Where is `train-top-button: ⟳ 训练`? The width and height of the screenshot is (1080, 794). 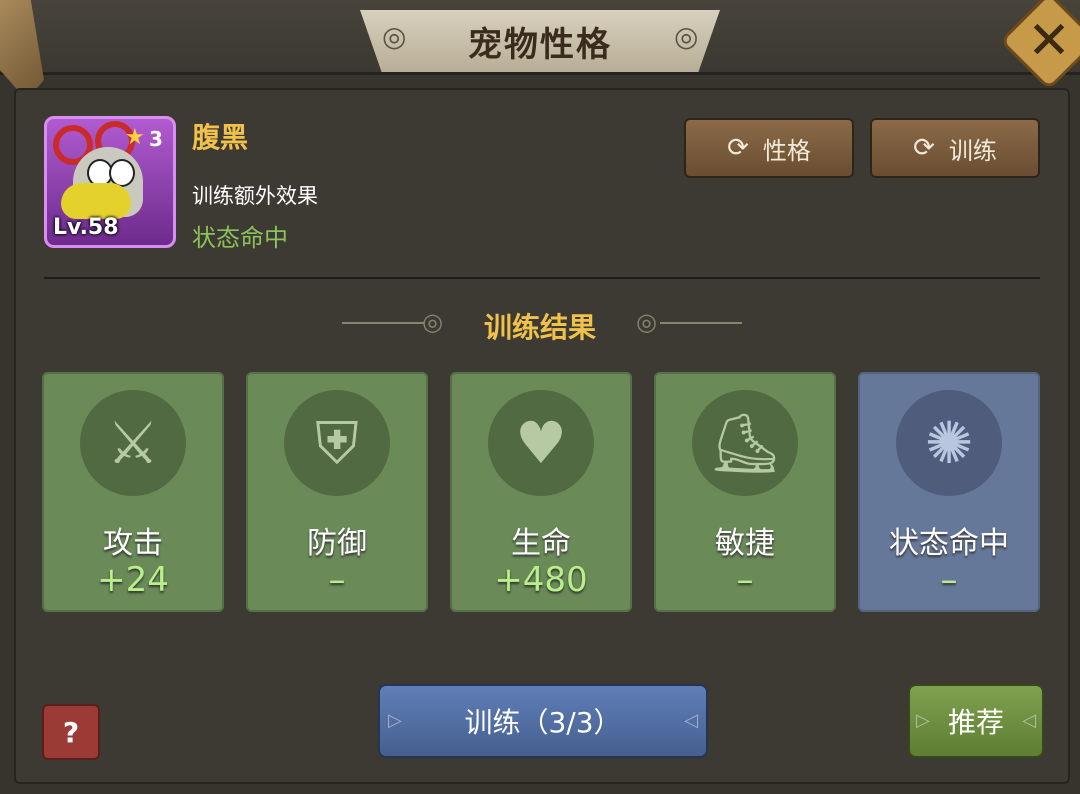
train-top-button: ⟳ 训练 is located at coordinates (955, 148).